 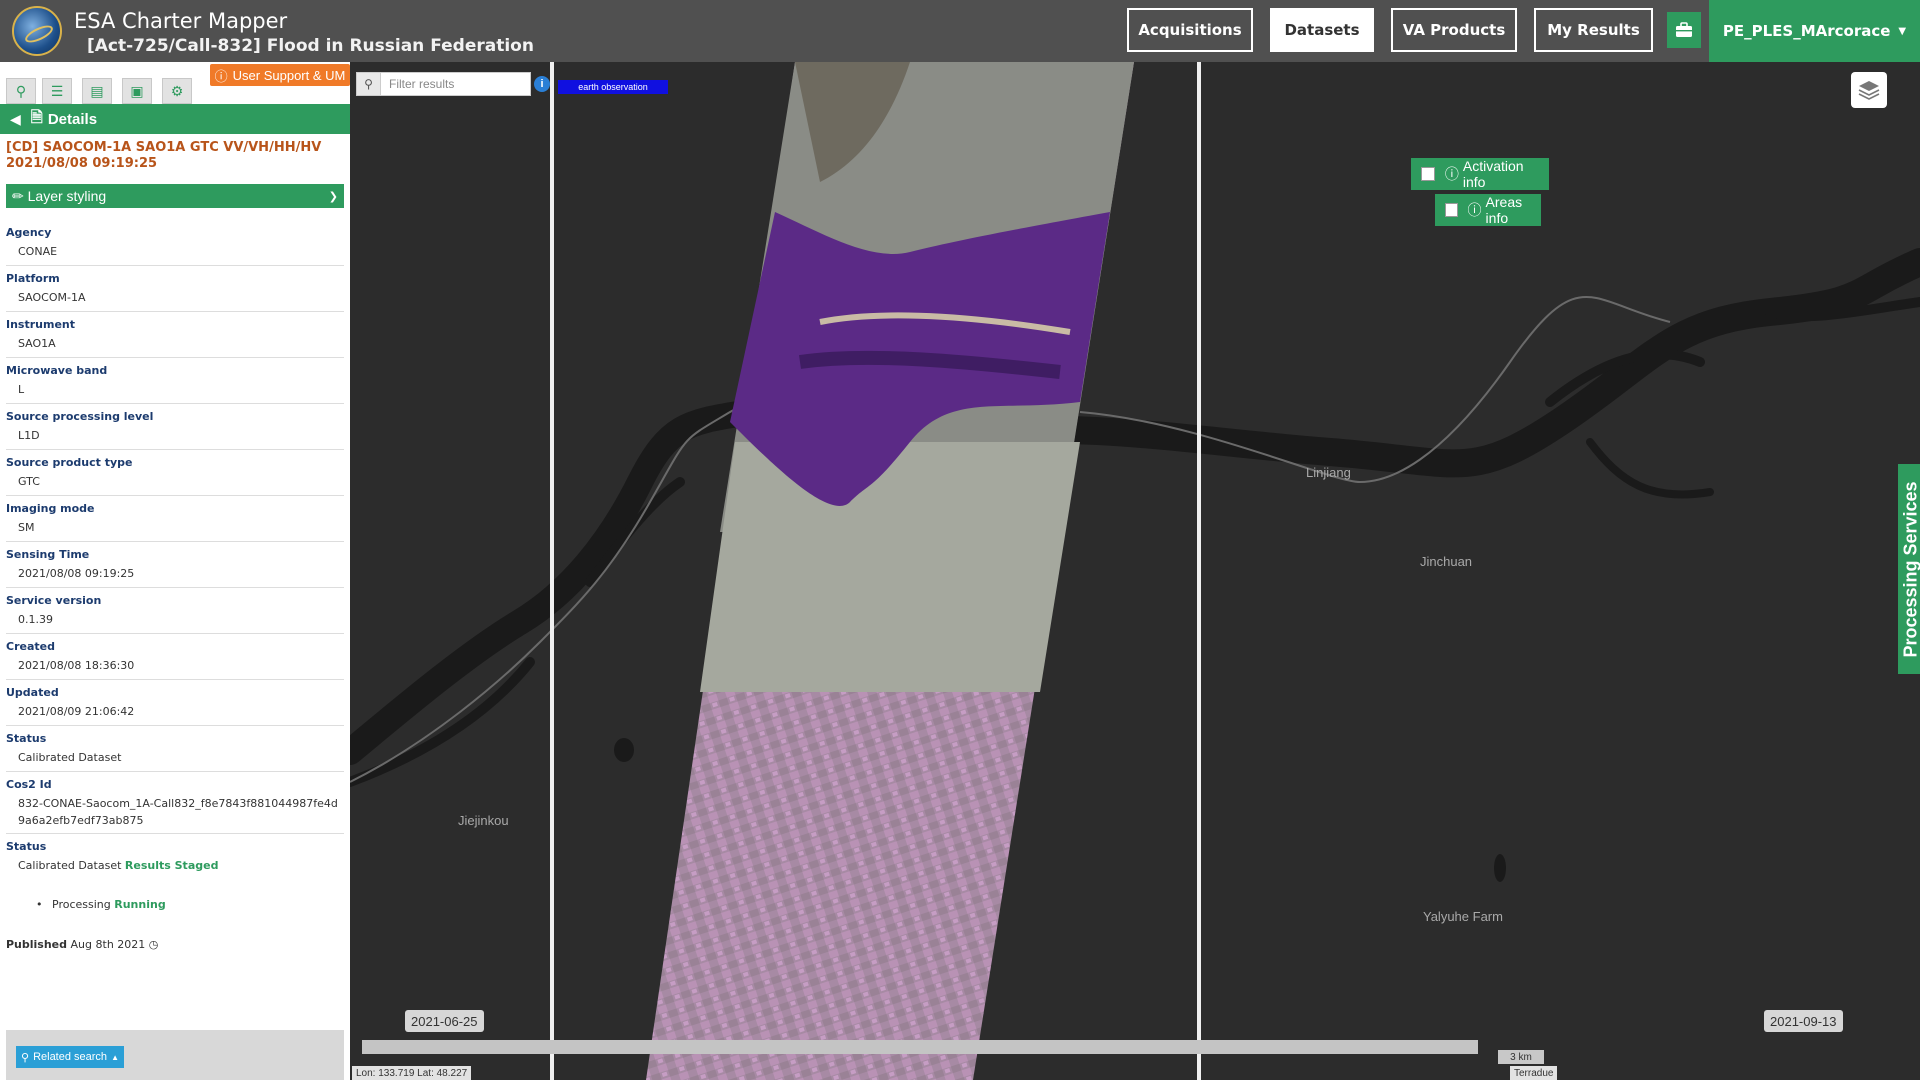 What do you see at coordinates (1534, 1073) in the screenshot?
I see `map-attribution: Terradue` at bounding box center [1534, 1073].